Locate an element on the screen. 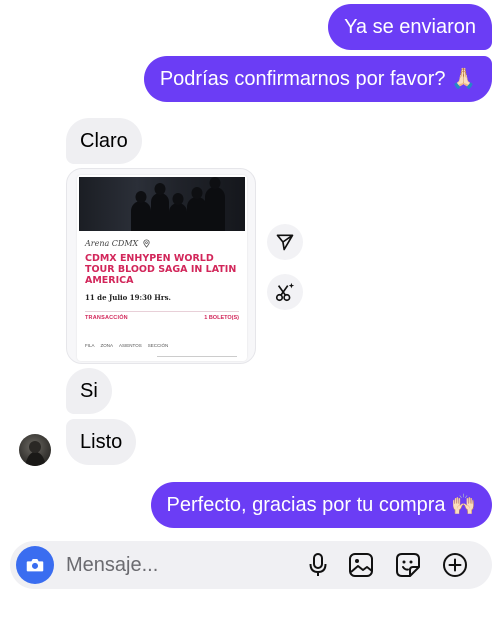 The width and height of the screenshot is (502, 640). col-asientos: ASIENTOS is located at coordinates (130, 345).